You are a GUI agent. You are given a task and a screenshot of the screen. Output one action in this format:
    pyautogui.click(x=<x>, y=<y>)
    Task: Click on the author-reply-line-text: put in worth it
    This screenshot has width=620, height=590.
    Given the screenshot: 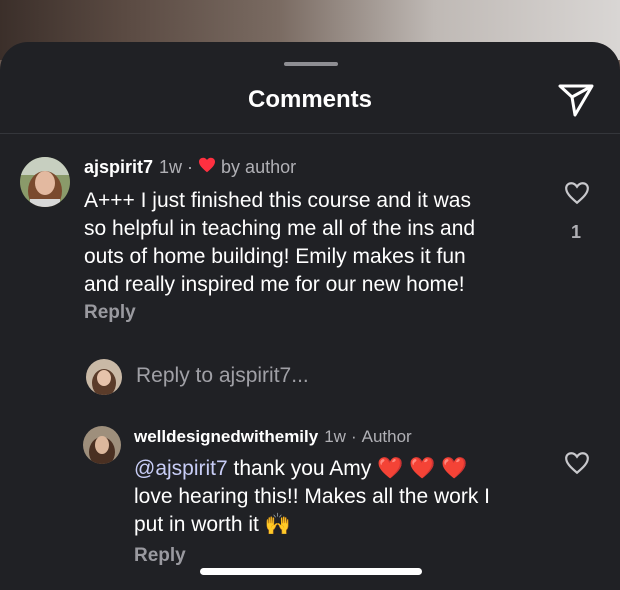 What is the action you would take?
    pyautogui.click(x=196, y=524)
    